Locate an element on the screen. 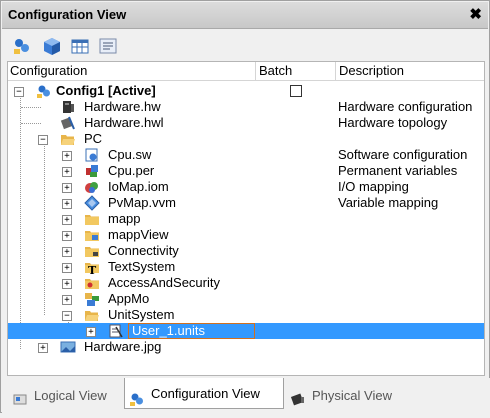 The height and width of the screenshot is (418, 490). tree-row-mappview: + mappView is located at coordinates (246, 235).